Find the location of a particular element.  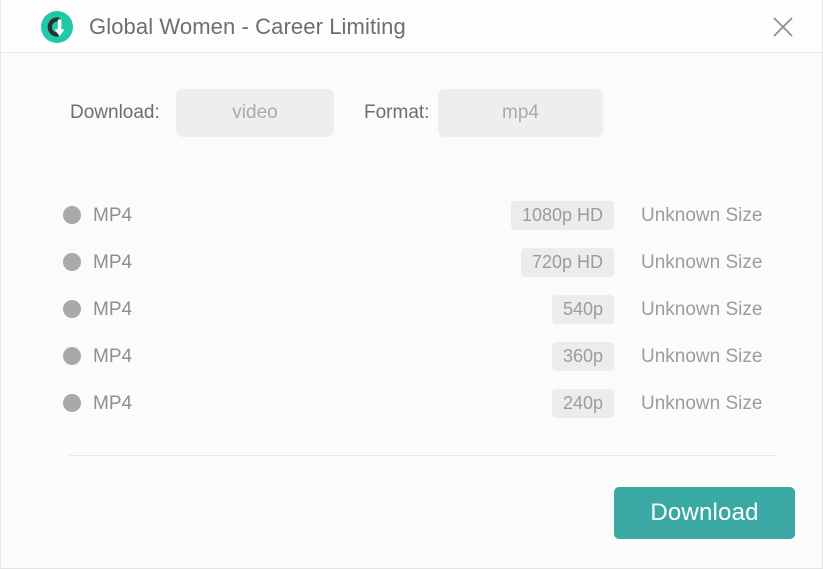

format-select: mp4 is located at coordinates (520, 113).